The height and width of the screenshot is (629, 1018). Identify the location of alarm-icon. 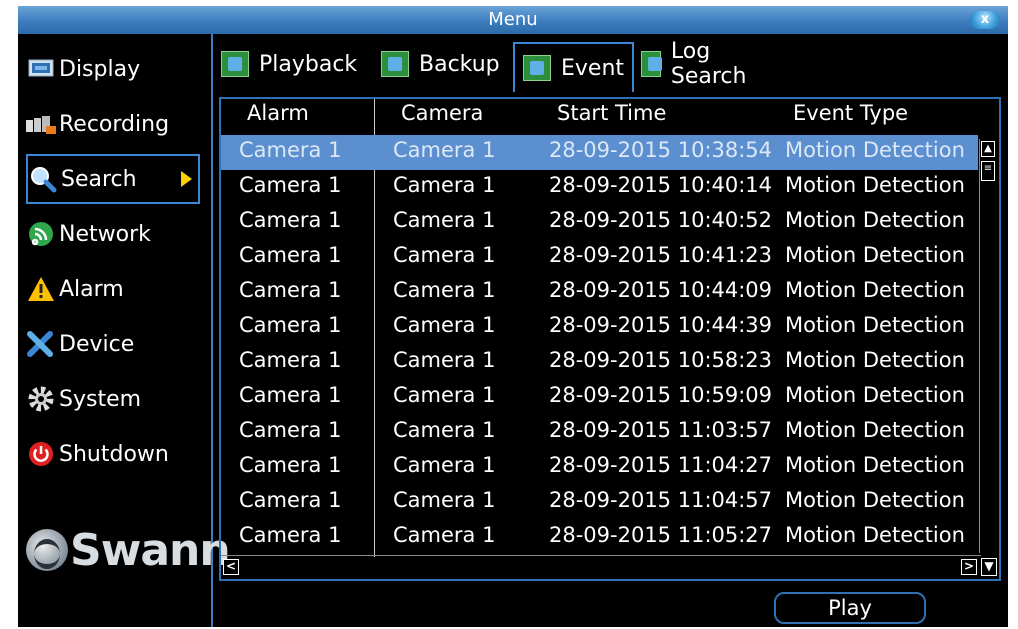
(41, 289).